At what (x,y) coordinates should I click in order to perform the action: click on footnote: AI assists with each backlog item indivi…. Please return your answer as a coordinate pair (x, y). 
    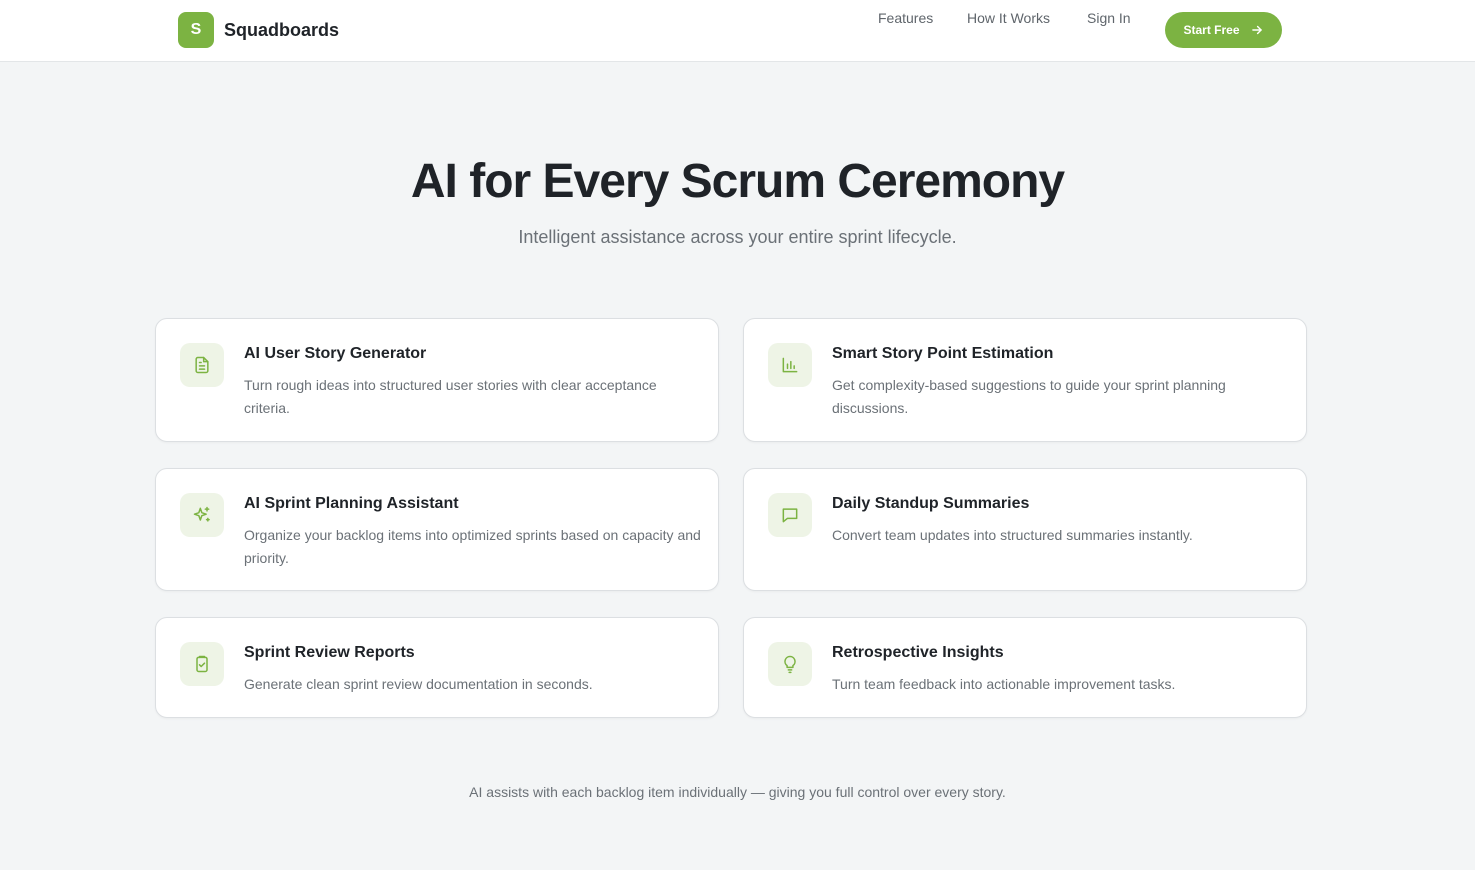
    Looking at the image, I should click on (737, 792).